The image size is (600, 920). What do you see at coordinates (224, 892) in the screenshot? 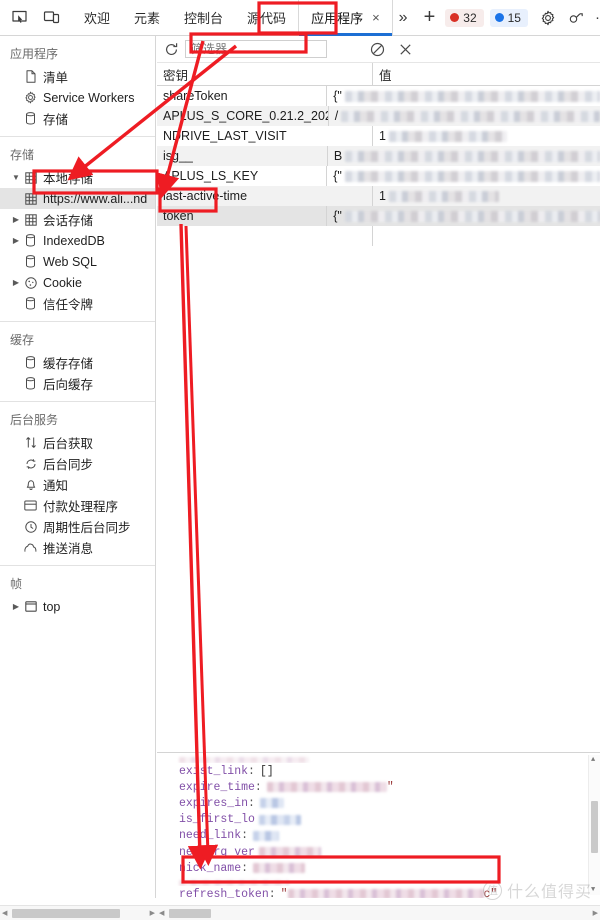
I see `detail-key: refresh_token` at bounding box center [224, 892].